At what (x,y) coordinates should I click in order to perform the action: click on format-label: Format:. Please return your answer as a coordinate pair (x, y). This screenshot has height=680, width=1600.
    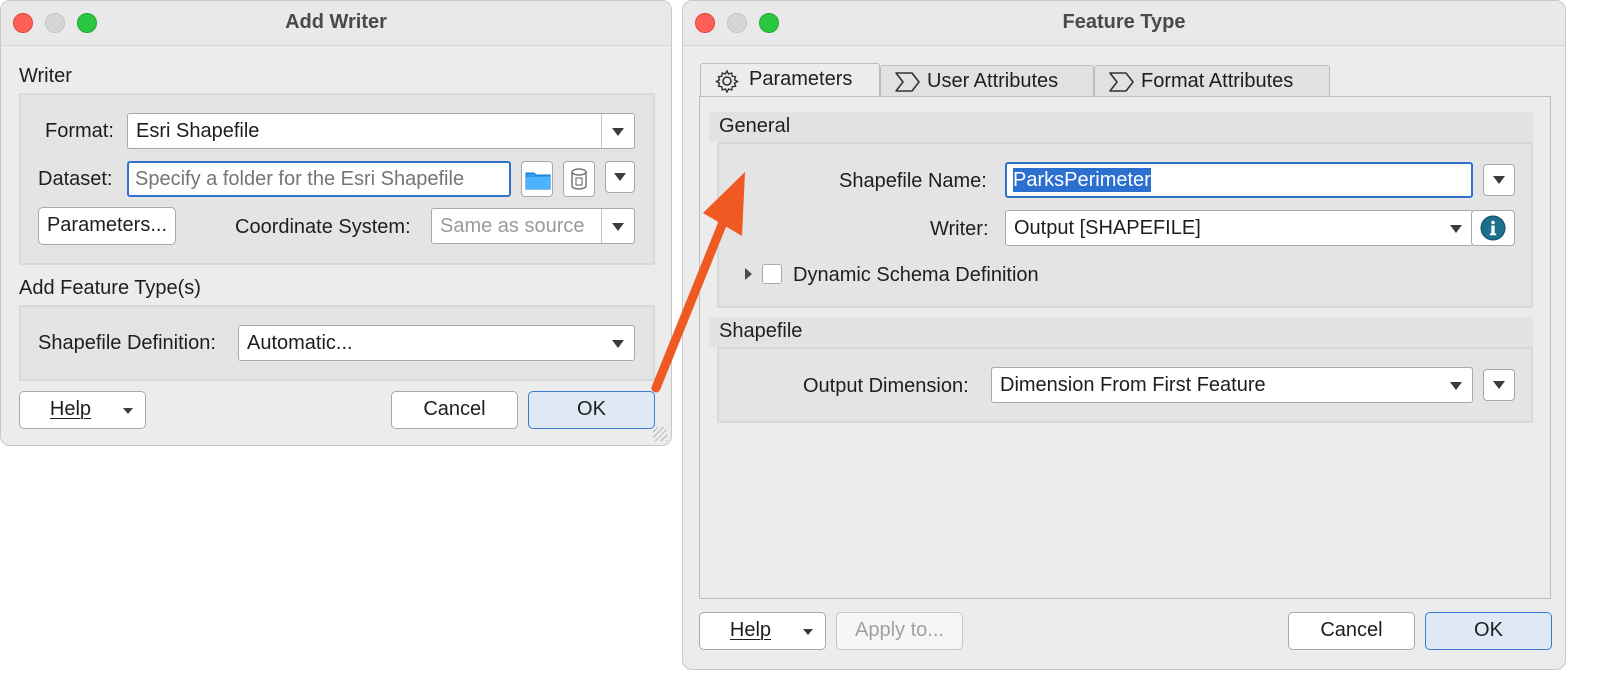
    Looking at the image, I should click on (79, 131).